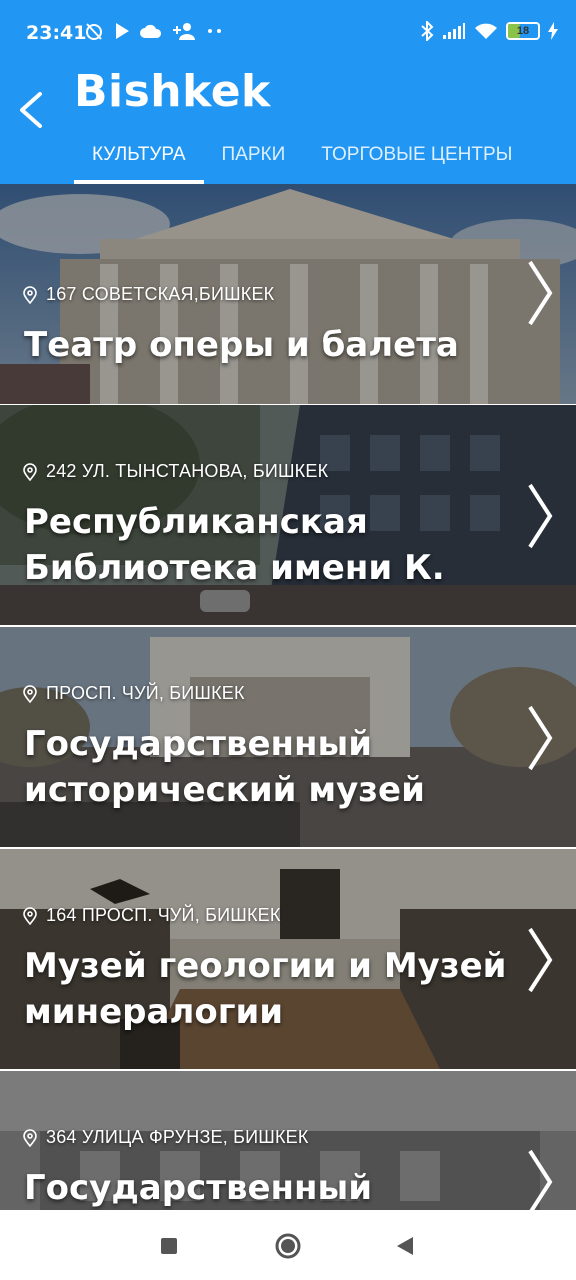 The width and height of the screenshot is (576, 1280). What do you see at coordinates (254, 162) in the screenshot?
I see `tab-parks: ПАРКИ` at bounding box center [254, 162].